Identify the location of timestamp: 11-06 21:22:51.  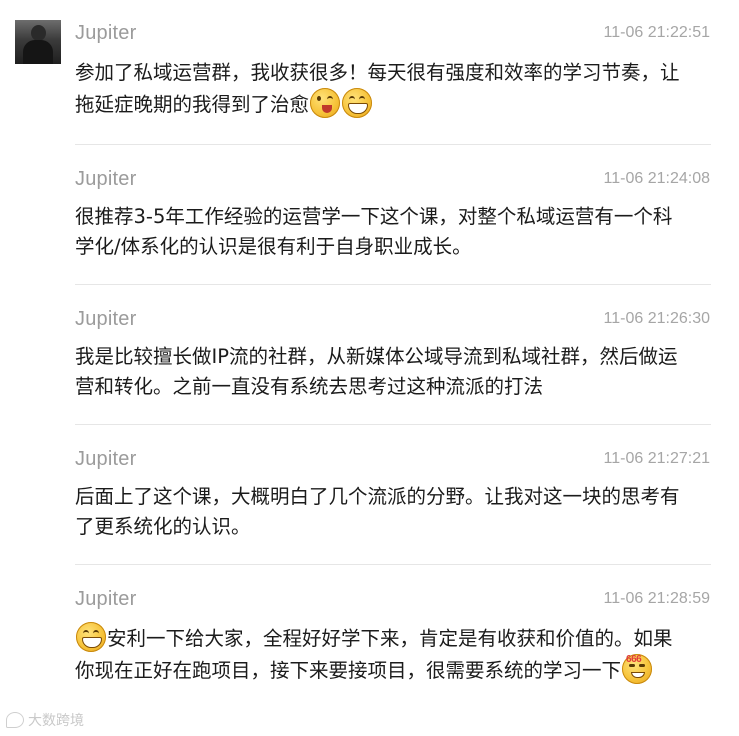
(656, 32).